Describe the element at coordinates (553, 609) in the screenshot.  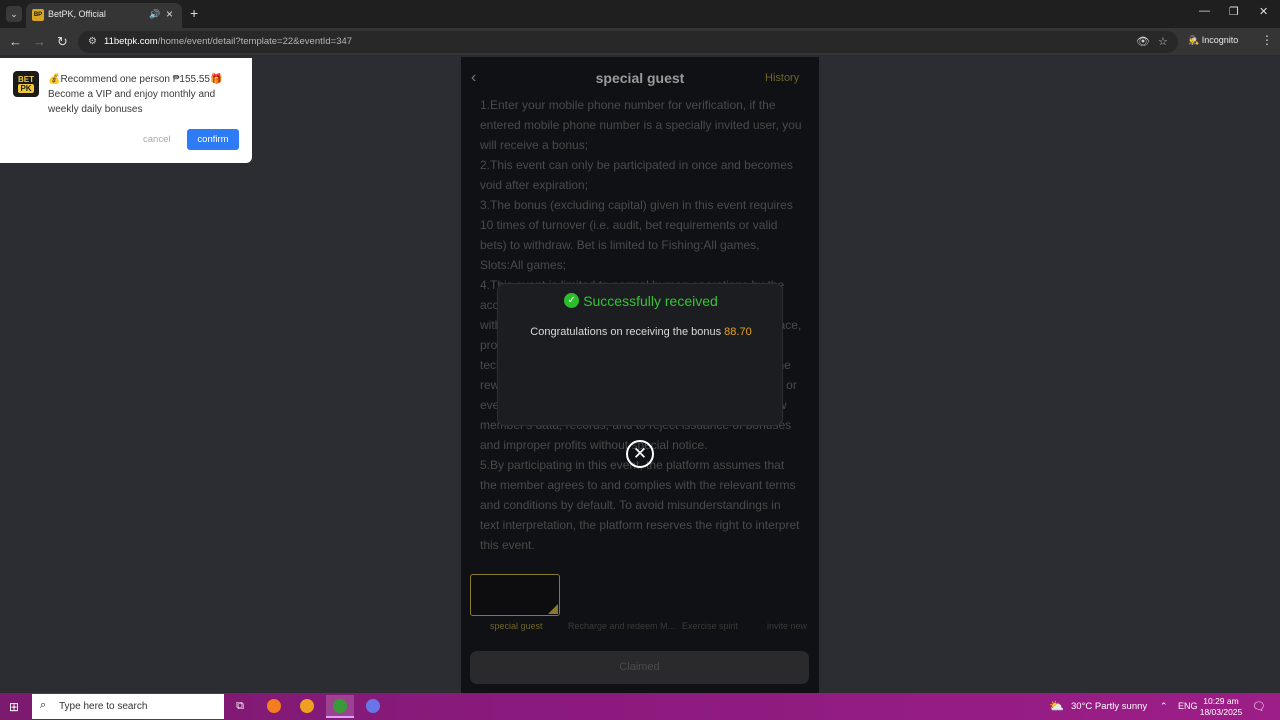
I see `selected-corner-icon` at that location.